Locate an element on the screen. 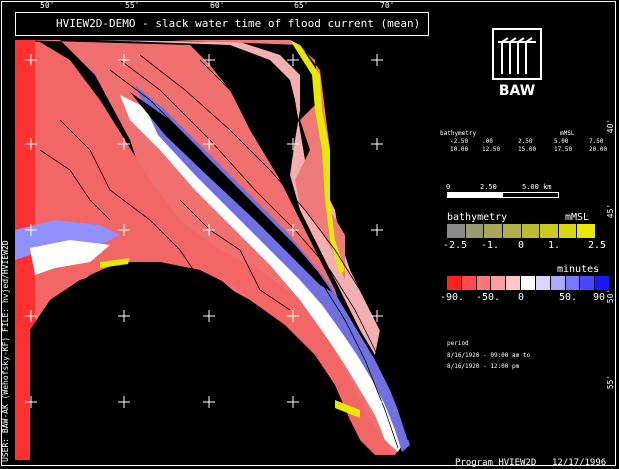  bathy-label-4: 2.5 is located at coordinates (597, 245).